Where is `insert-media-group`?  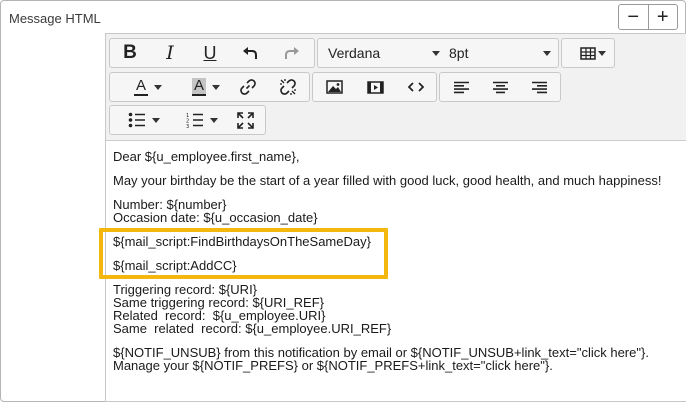
insert-media-group is located at coordinates (374, 87).